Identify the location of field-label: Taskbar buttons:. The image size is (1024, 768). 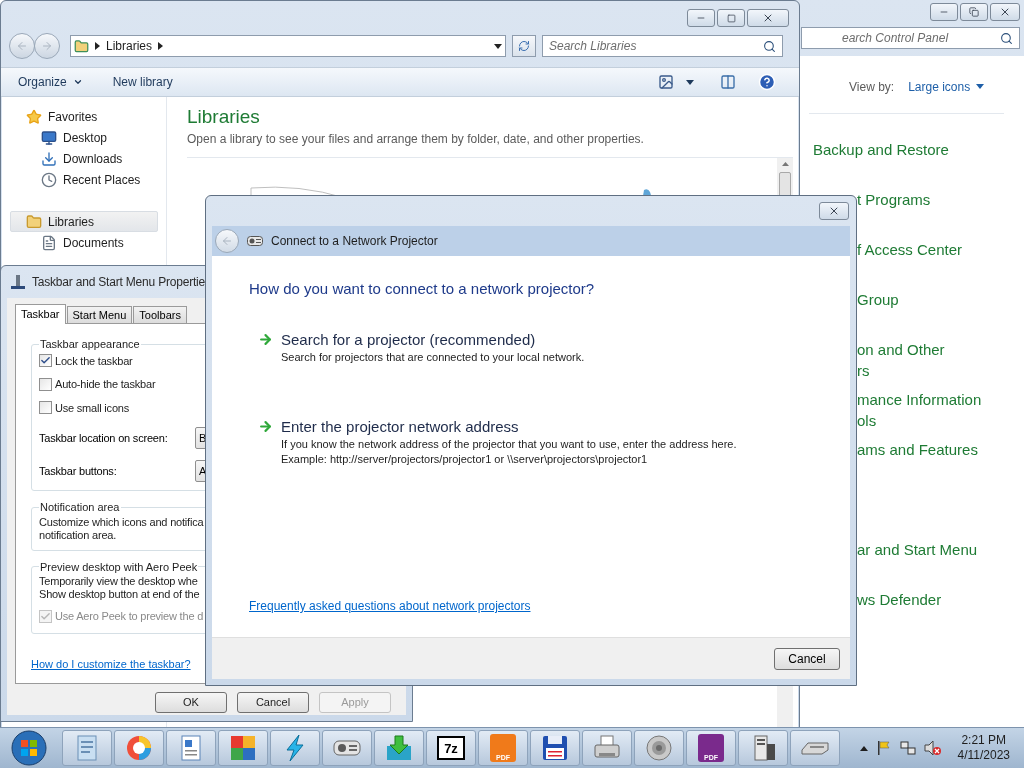
(78, 471).